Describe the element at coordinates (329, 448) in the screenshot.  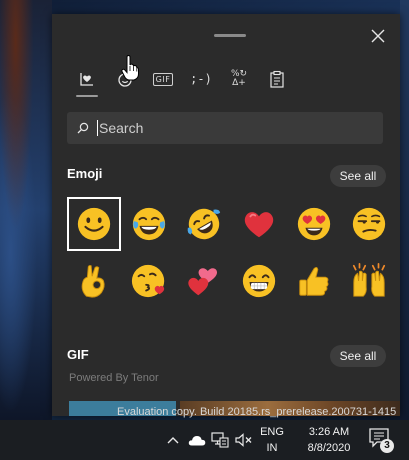
I see `clock-date: 8/8/2020` at that location.